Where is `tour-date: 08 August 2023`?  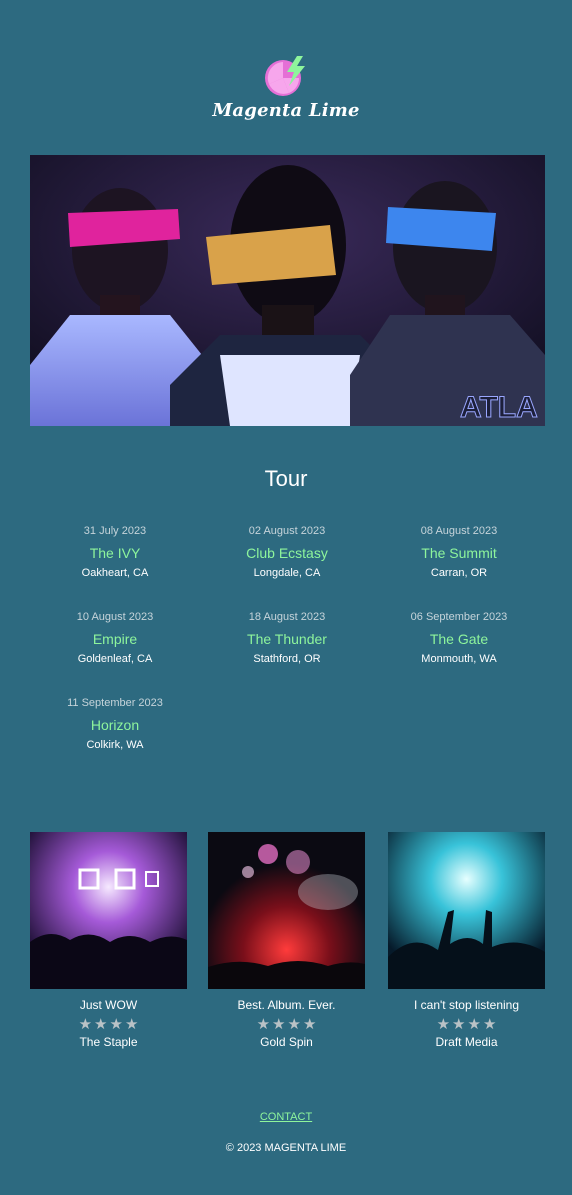
tour-date: 08 August 2023 is located at coordinates (459, 531).